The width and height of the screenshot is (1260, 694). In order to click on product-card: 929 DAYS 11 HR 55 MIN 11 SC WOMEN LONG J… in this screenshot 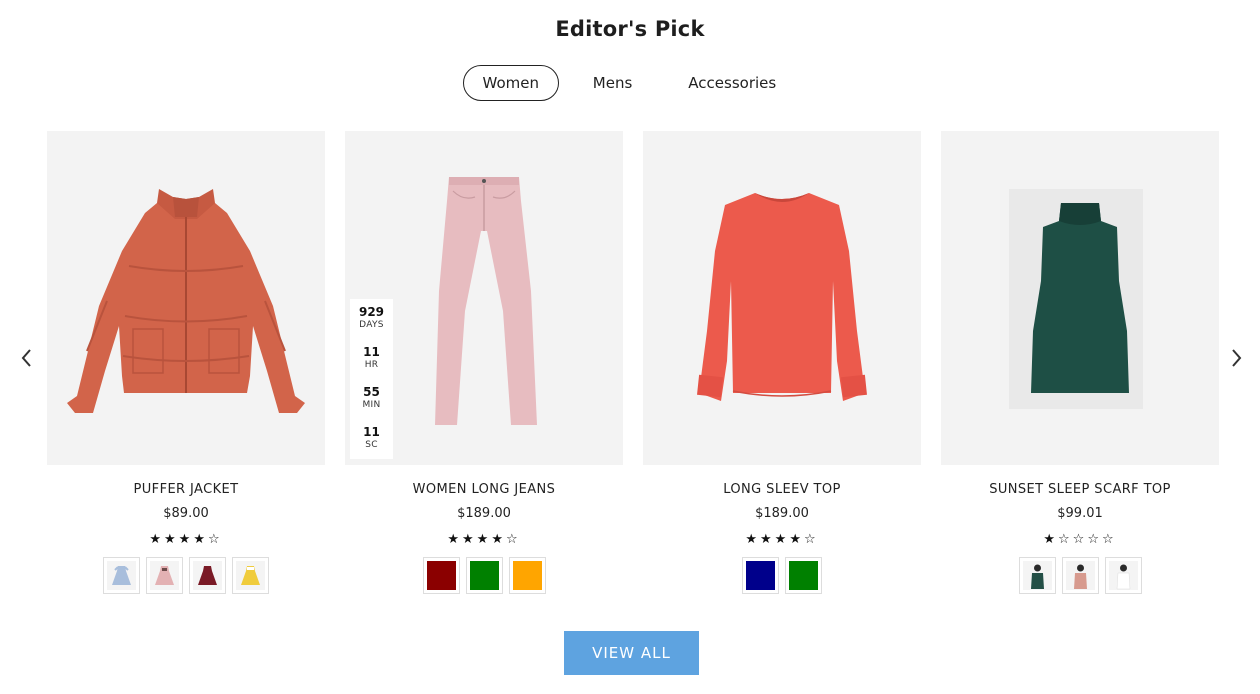, I will do `click(484, 362)`.